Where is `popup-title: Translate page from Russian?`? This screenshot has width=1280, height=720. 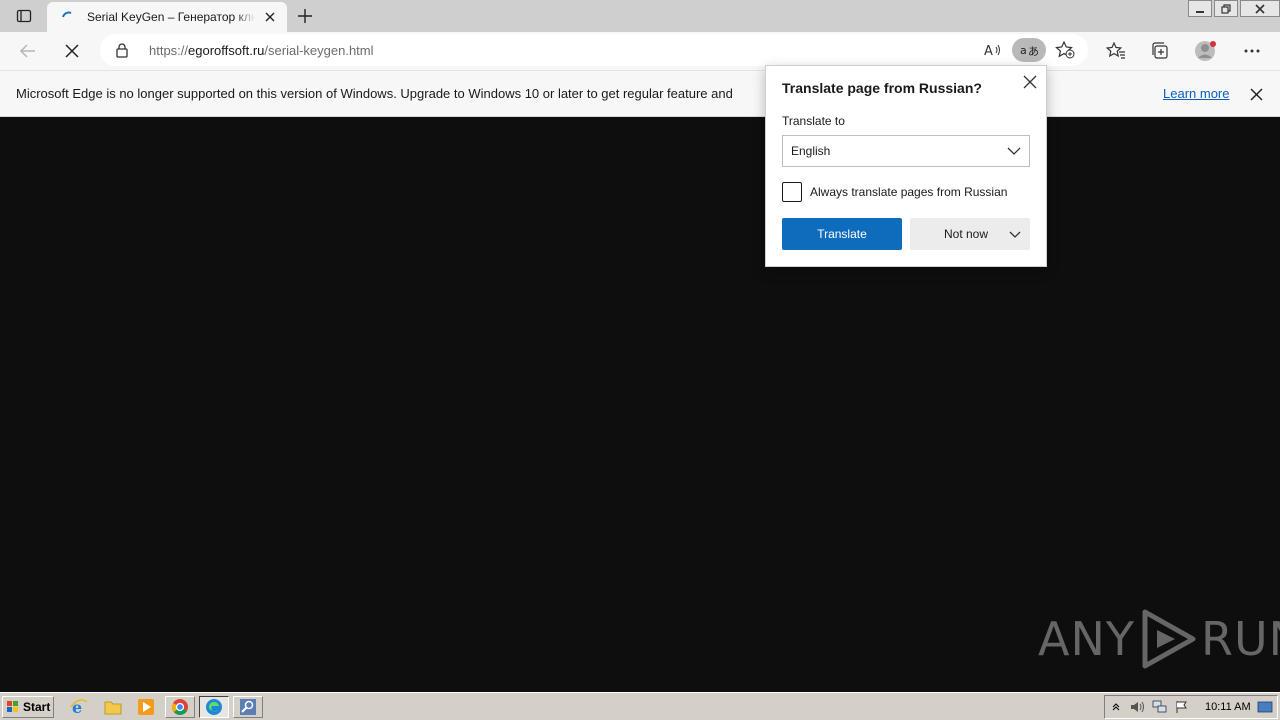
popup-title: Translate page from Russian? is located at coordinates (882, 88).